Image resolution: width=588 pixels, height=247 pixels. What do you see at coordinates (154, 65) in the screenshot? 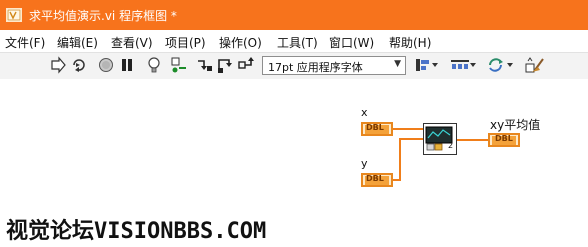
I see `highlight-execution-bulb-icon` at bounding box center [154, 65].